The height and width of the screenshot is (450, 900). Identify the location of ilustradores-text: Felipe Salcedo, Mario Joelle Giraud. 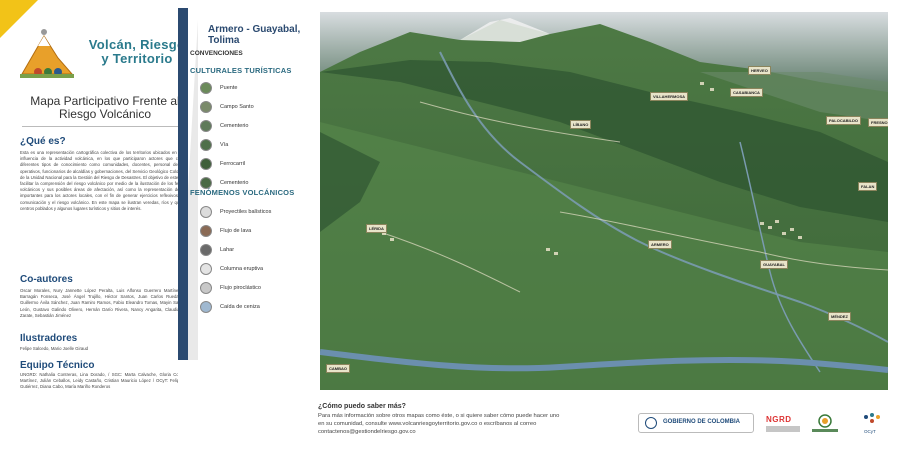
(54, 348).